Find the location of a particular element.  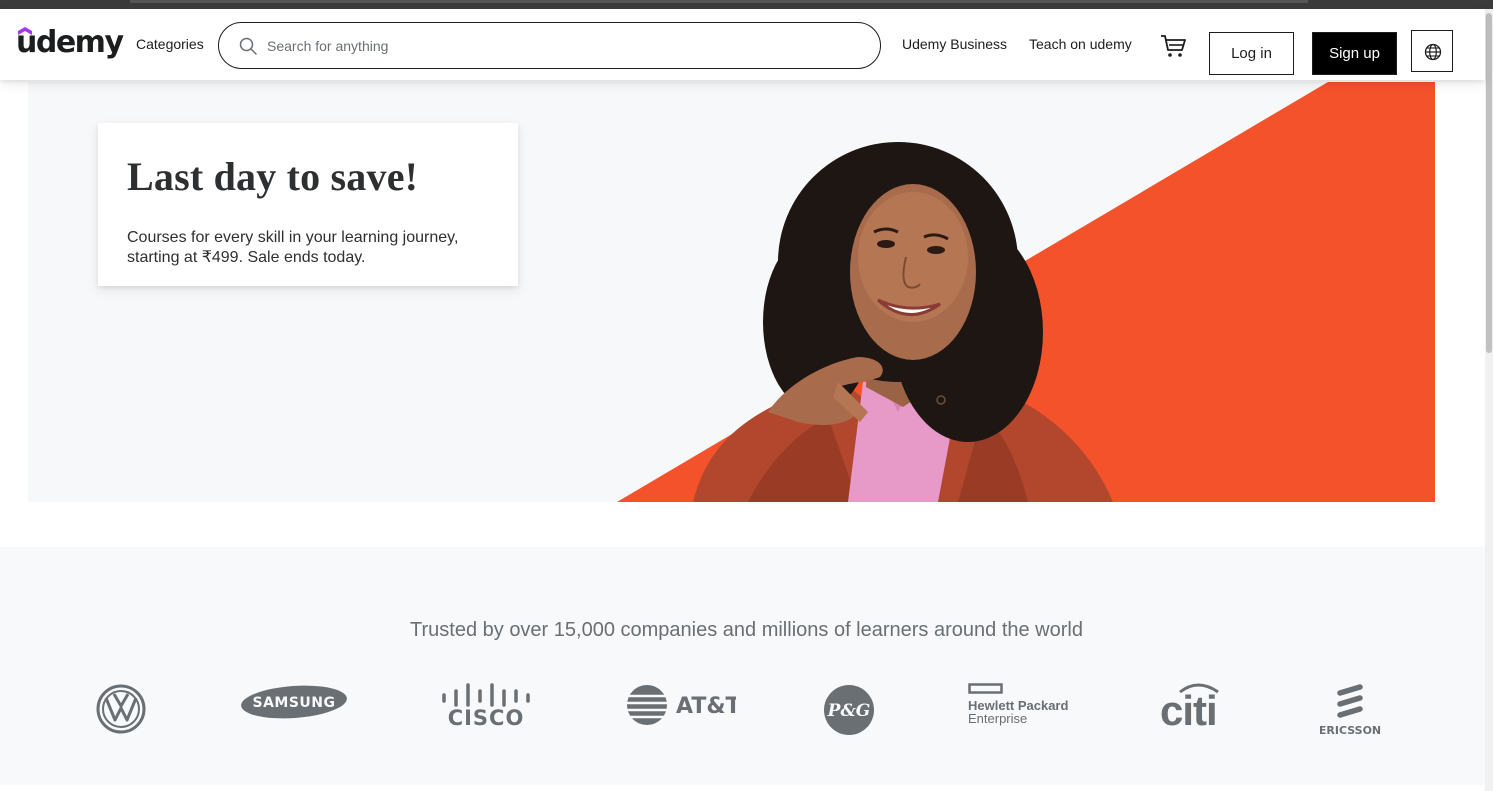

ericsson-logo-text: ERICSSON is located at coordinates (1350, 730).